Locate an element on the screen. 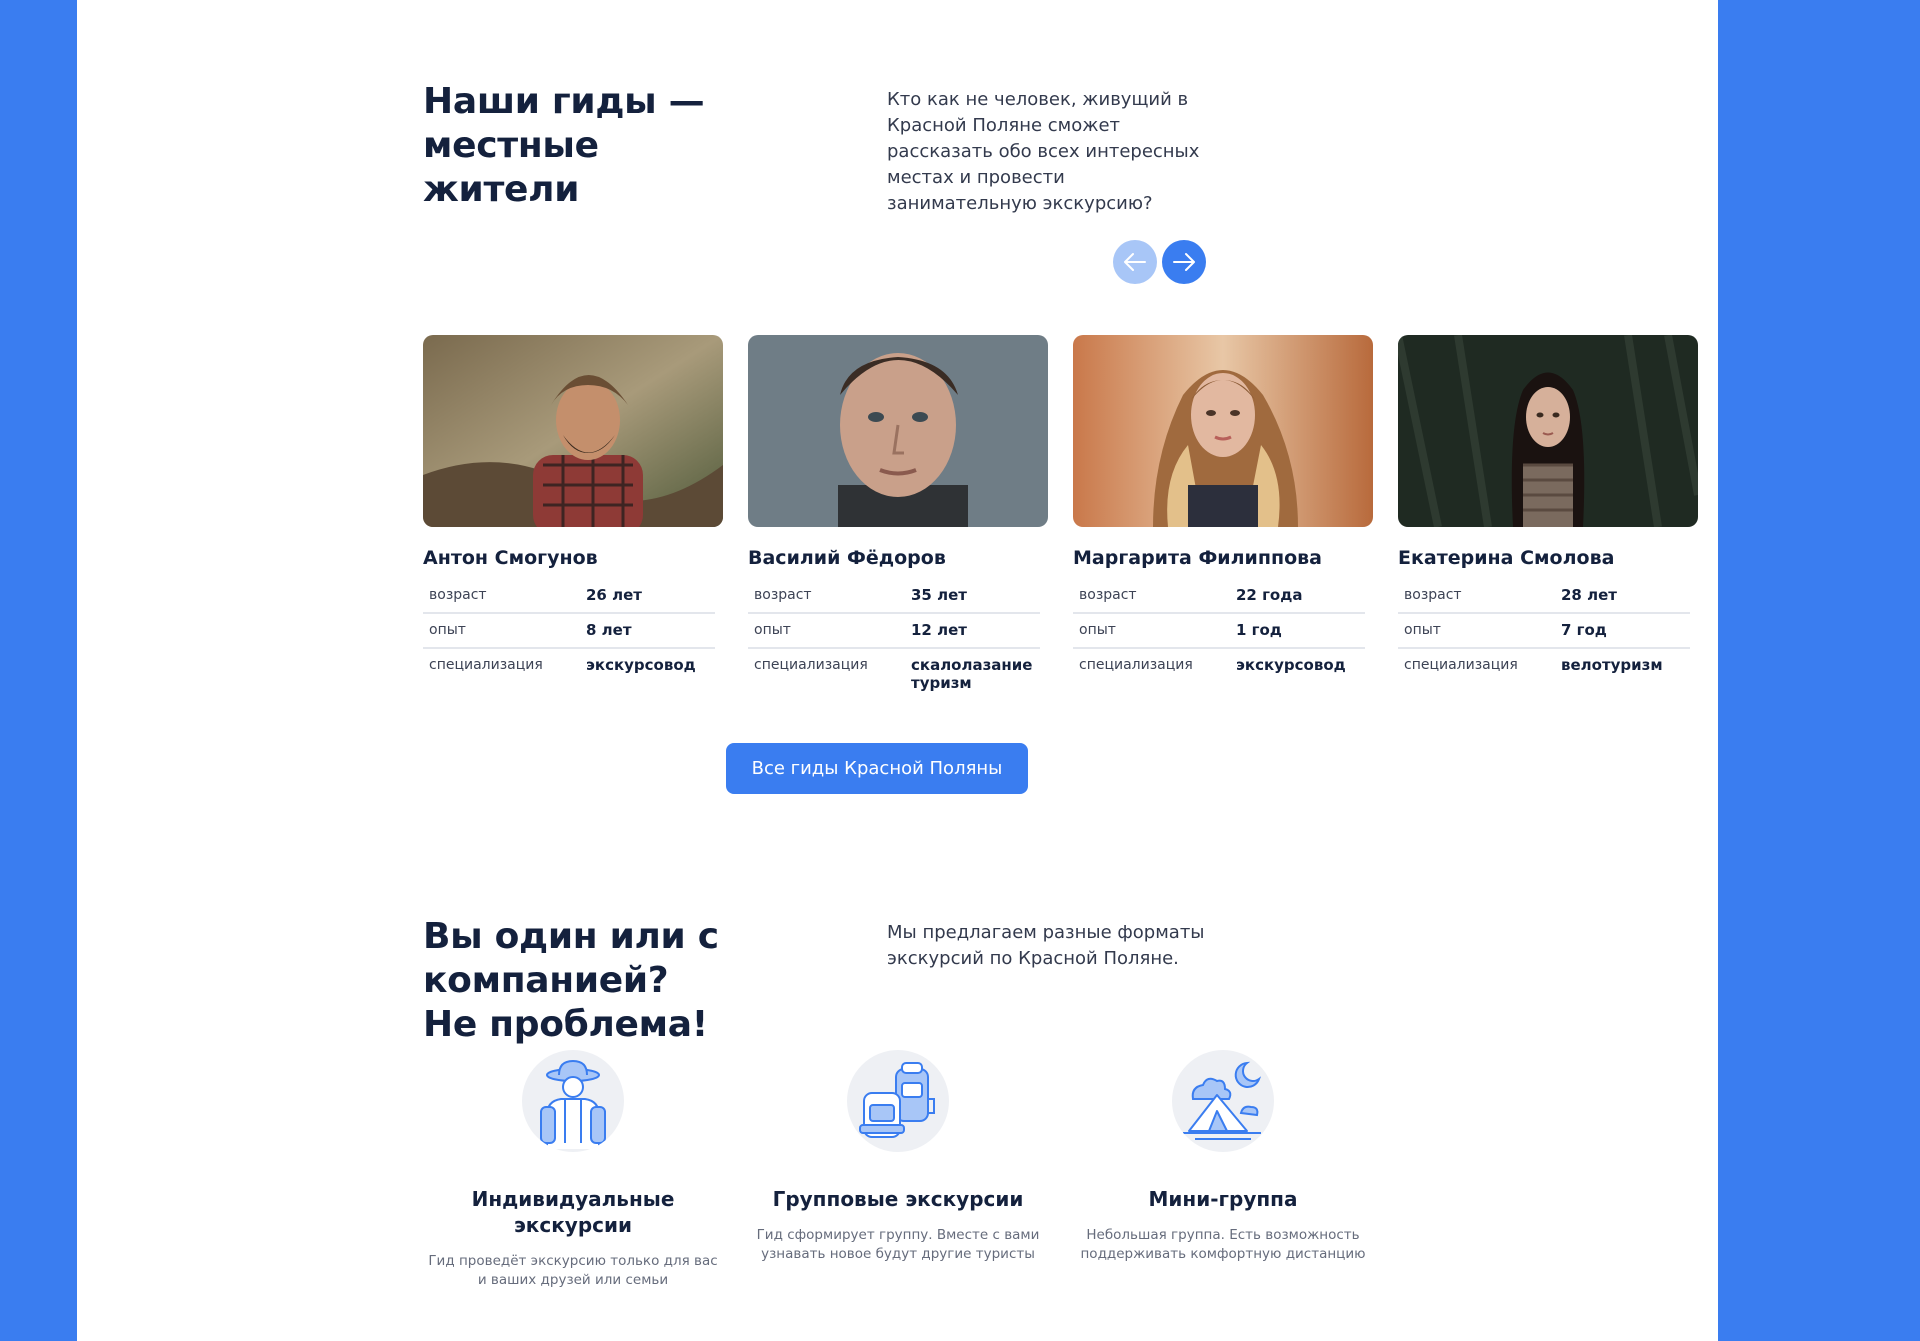 The width and height of the screenshot is (1920, 1341). guides-title-line2: жители is located at coordinates (501, 189).